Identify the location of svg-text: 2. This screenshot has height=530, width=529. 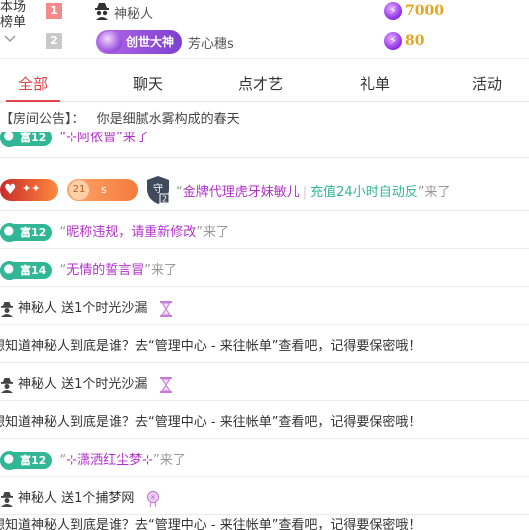
(164, 199).